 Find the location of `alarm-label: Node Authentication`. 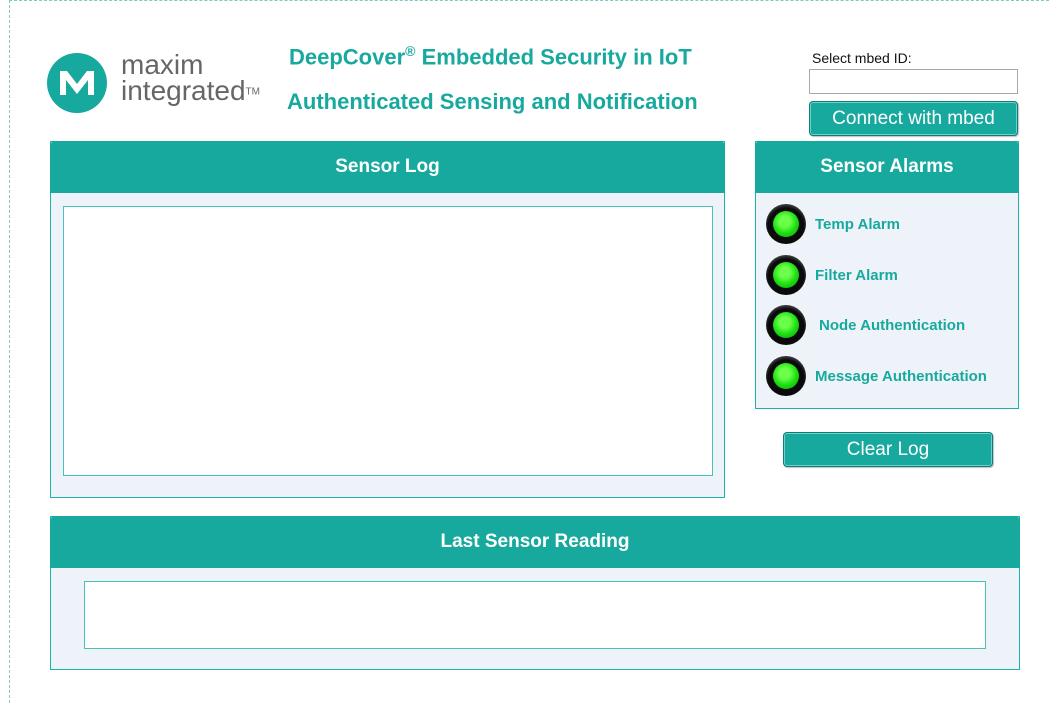

alarm-label: Node Authentication is located at coordinates (892, 325).